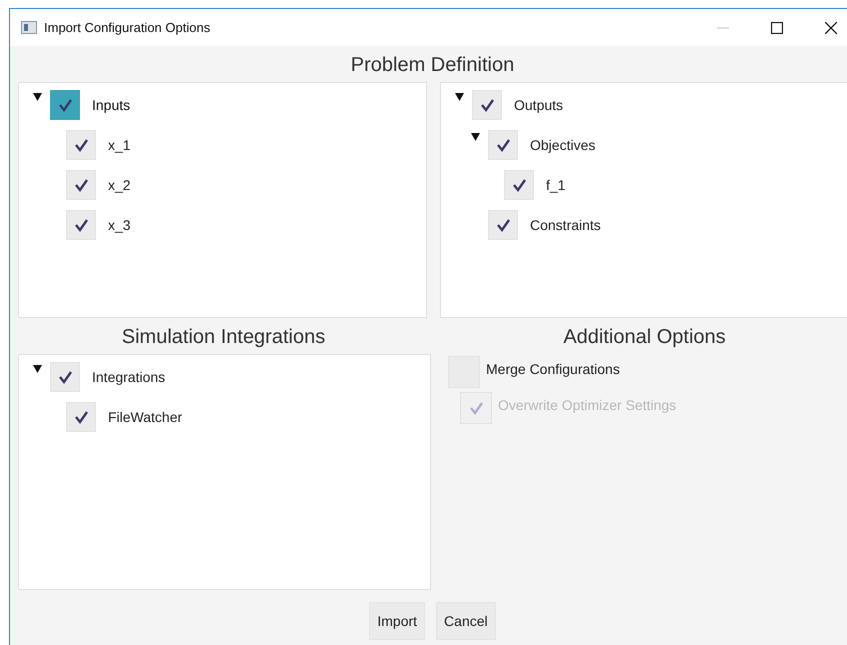 Image resolution: width=847 pixels, height=645 pixels. I want to click on tree-item-label: Constraints, so click(565, 225).